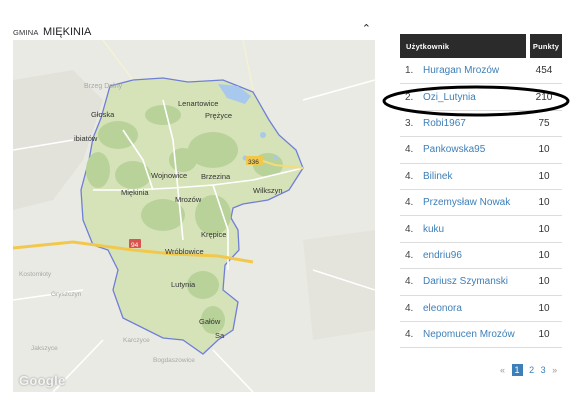  I want to click on label-kanczyce: Karczyce, so click(136, 340).